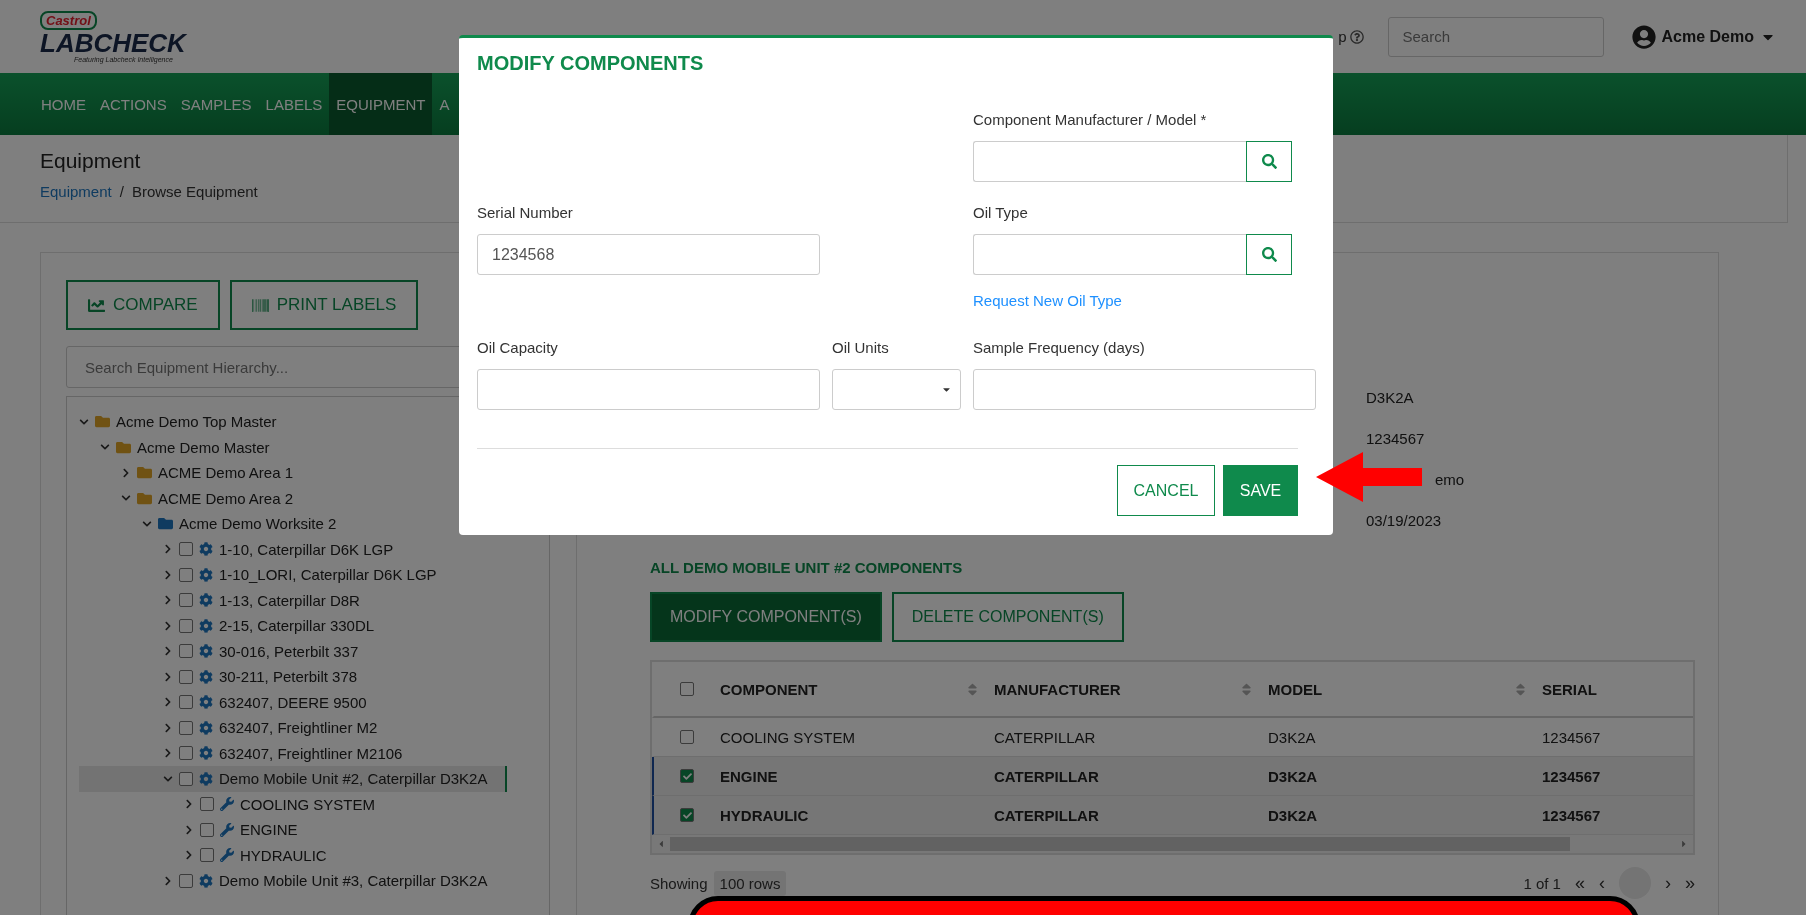  Describe the element at coordinates (1166, 490) in the screenshot. I see `cancel-button: CANCEL` at that location.